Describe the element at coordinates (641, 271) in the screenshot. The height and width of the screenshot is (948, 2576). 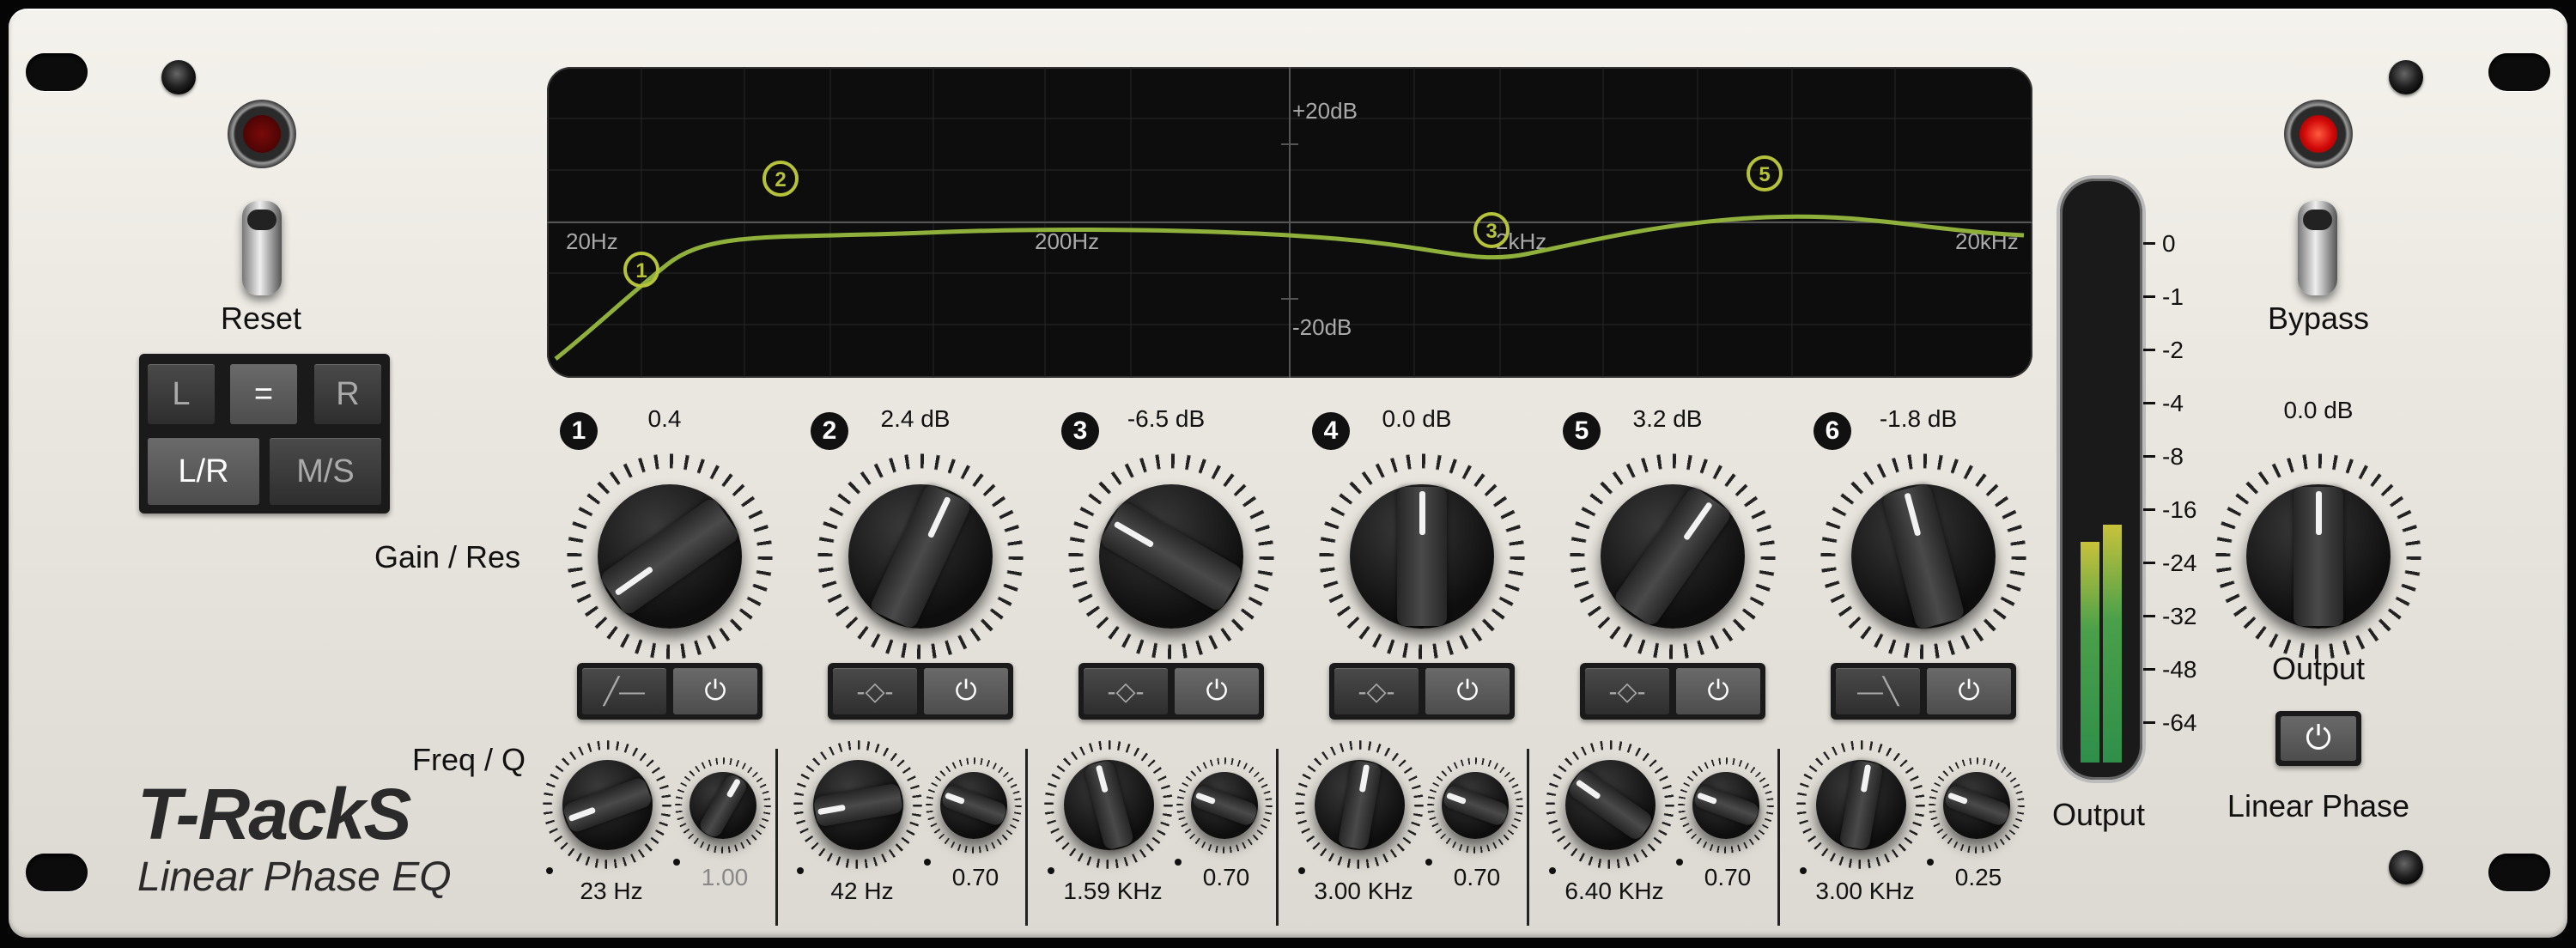
I see `band-handle-label: 1` at that location.